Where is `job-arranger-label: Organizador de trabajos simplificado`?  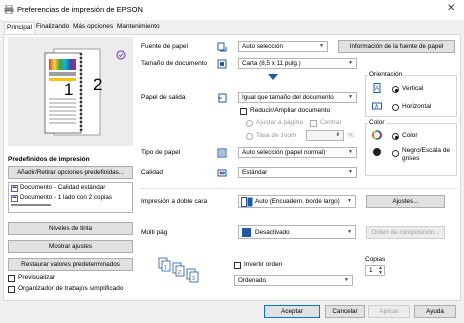
job-arranger-label: Organizador de trabajos simplificado is located at coordinates (71, 288).